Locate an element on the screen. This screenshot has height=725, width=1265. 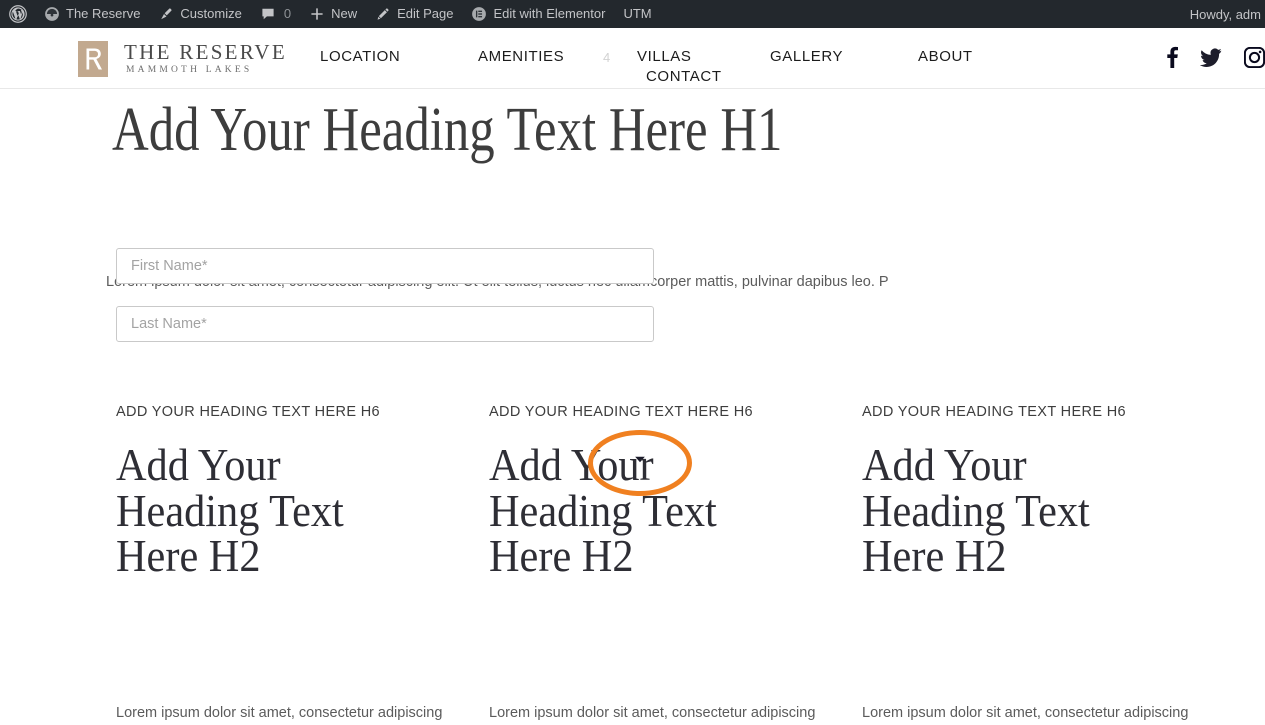
last-name-input is located at coordinates (385, 324).